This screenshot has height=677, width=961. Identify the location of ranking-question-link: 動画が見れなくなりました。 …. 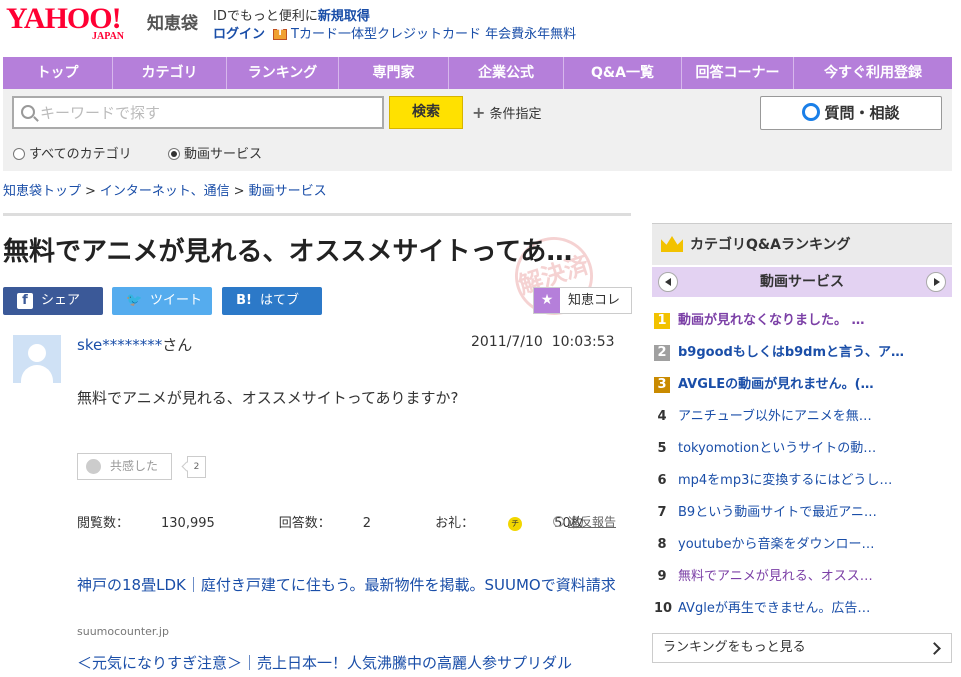
(814, 321).